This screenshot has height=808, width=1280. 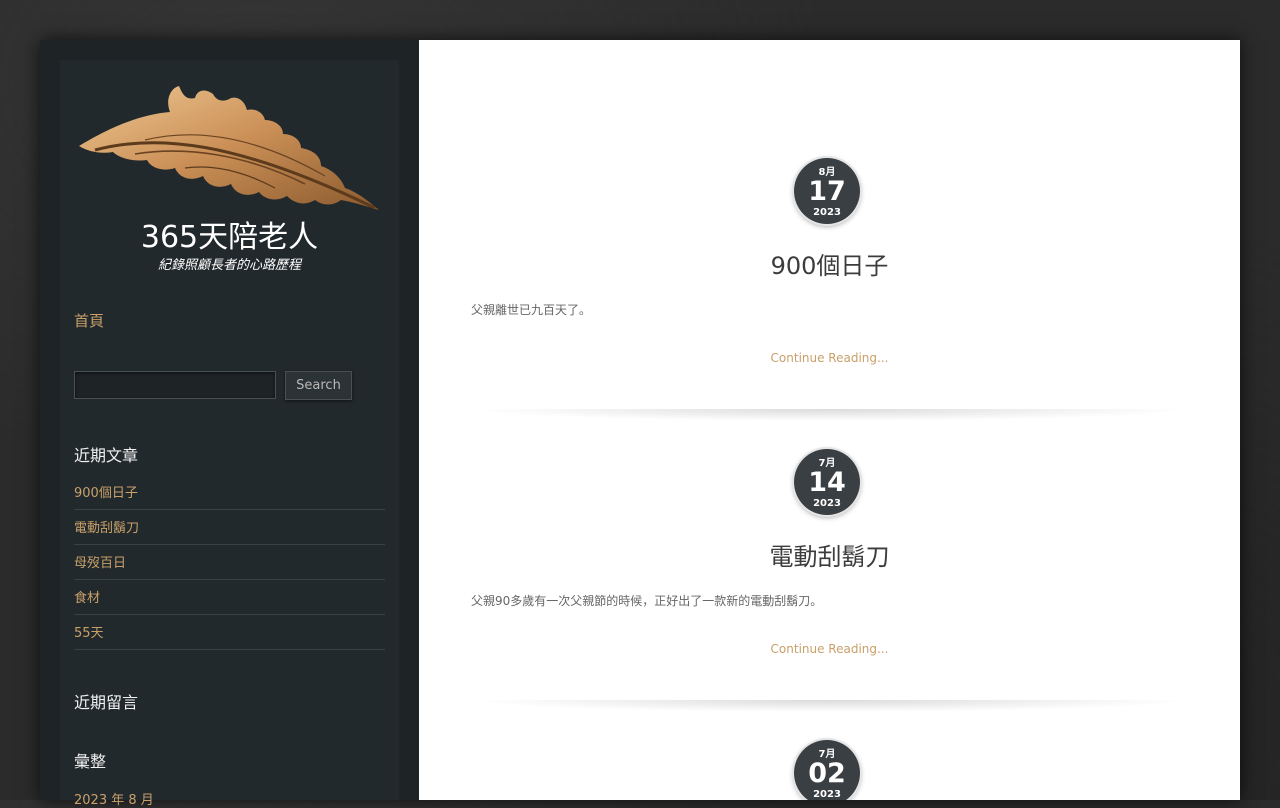 I want to click on recent-post-link: 900個日子, so click(x=229, y=494).